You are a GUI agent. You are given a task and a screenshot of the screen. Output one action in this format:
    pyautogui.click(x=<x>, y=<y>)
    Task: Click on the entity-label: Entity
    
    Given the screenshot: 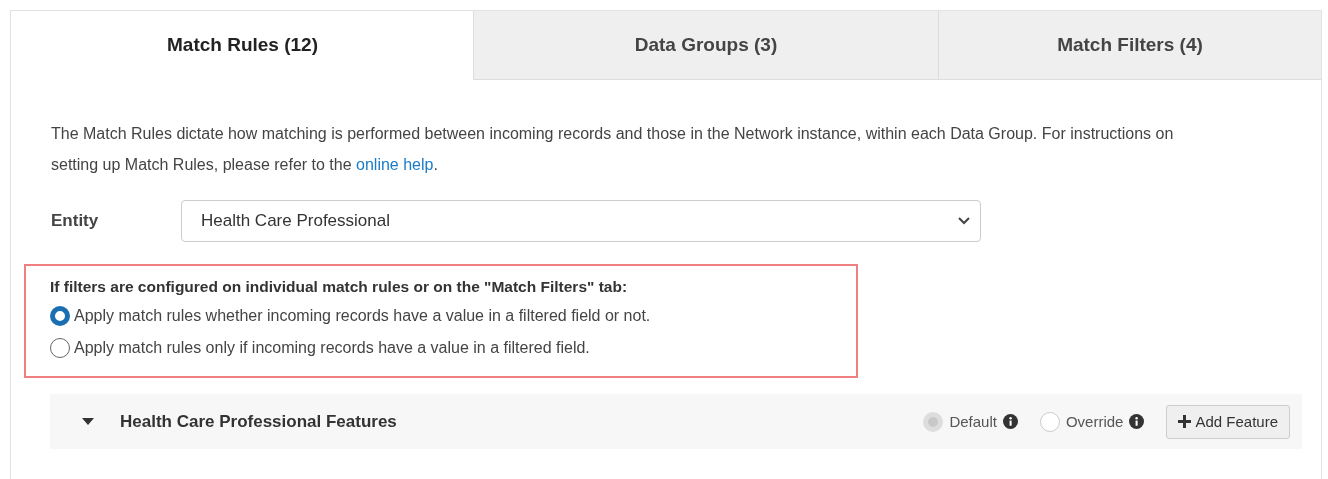 What is the action you would take?
    pyautogui.click(x=75, y=221)
    